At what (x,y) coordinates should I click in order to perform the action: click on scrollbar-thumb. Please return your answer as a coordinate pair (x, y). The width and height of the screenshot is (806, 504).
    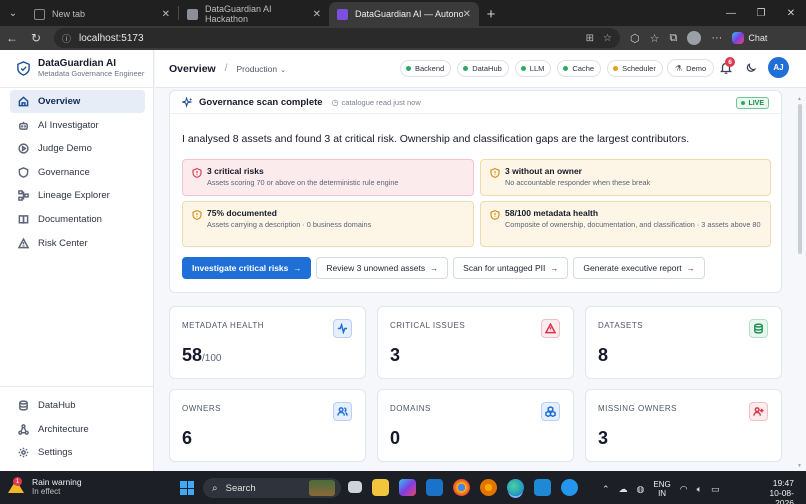
    Looking at the image, I should click on (800, 179).